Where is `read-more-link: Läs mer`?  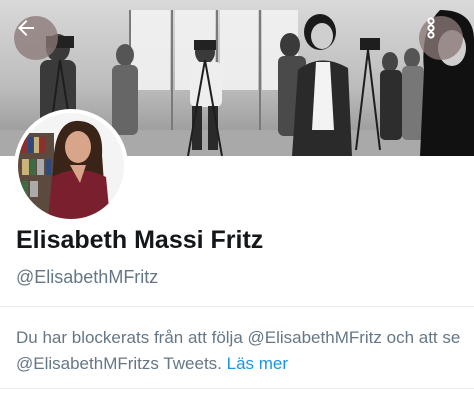
read-more-link: Läs mer is located at coordinates (257, 363).